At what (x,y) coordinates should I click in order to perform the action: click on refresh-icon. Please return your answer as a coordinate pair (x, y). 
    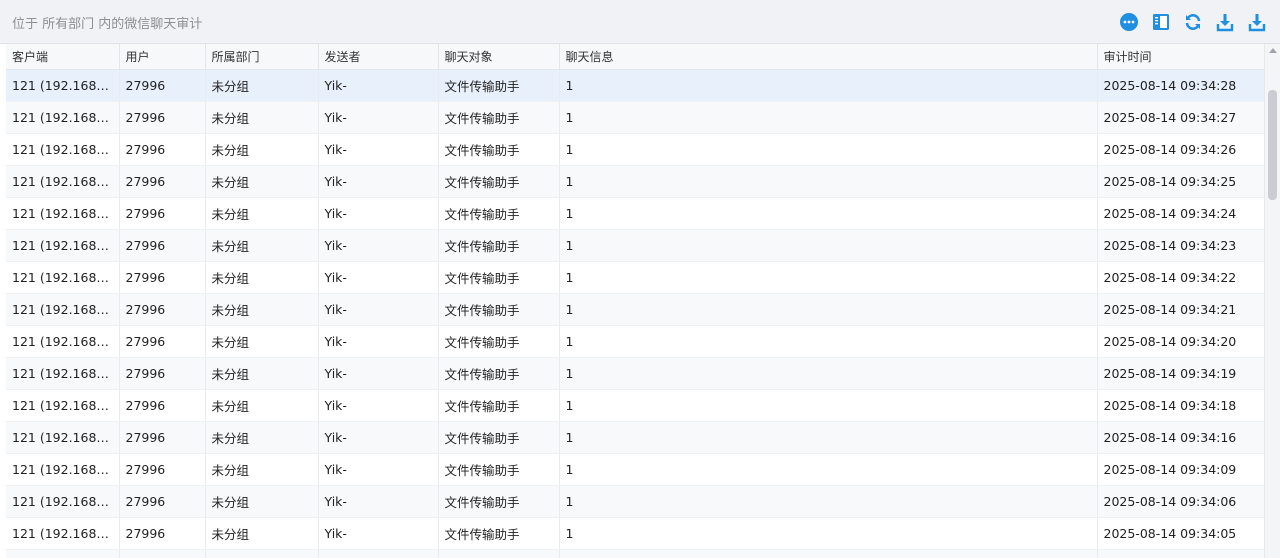
    Looking at the image, I should click on (1193, 22).